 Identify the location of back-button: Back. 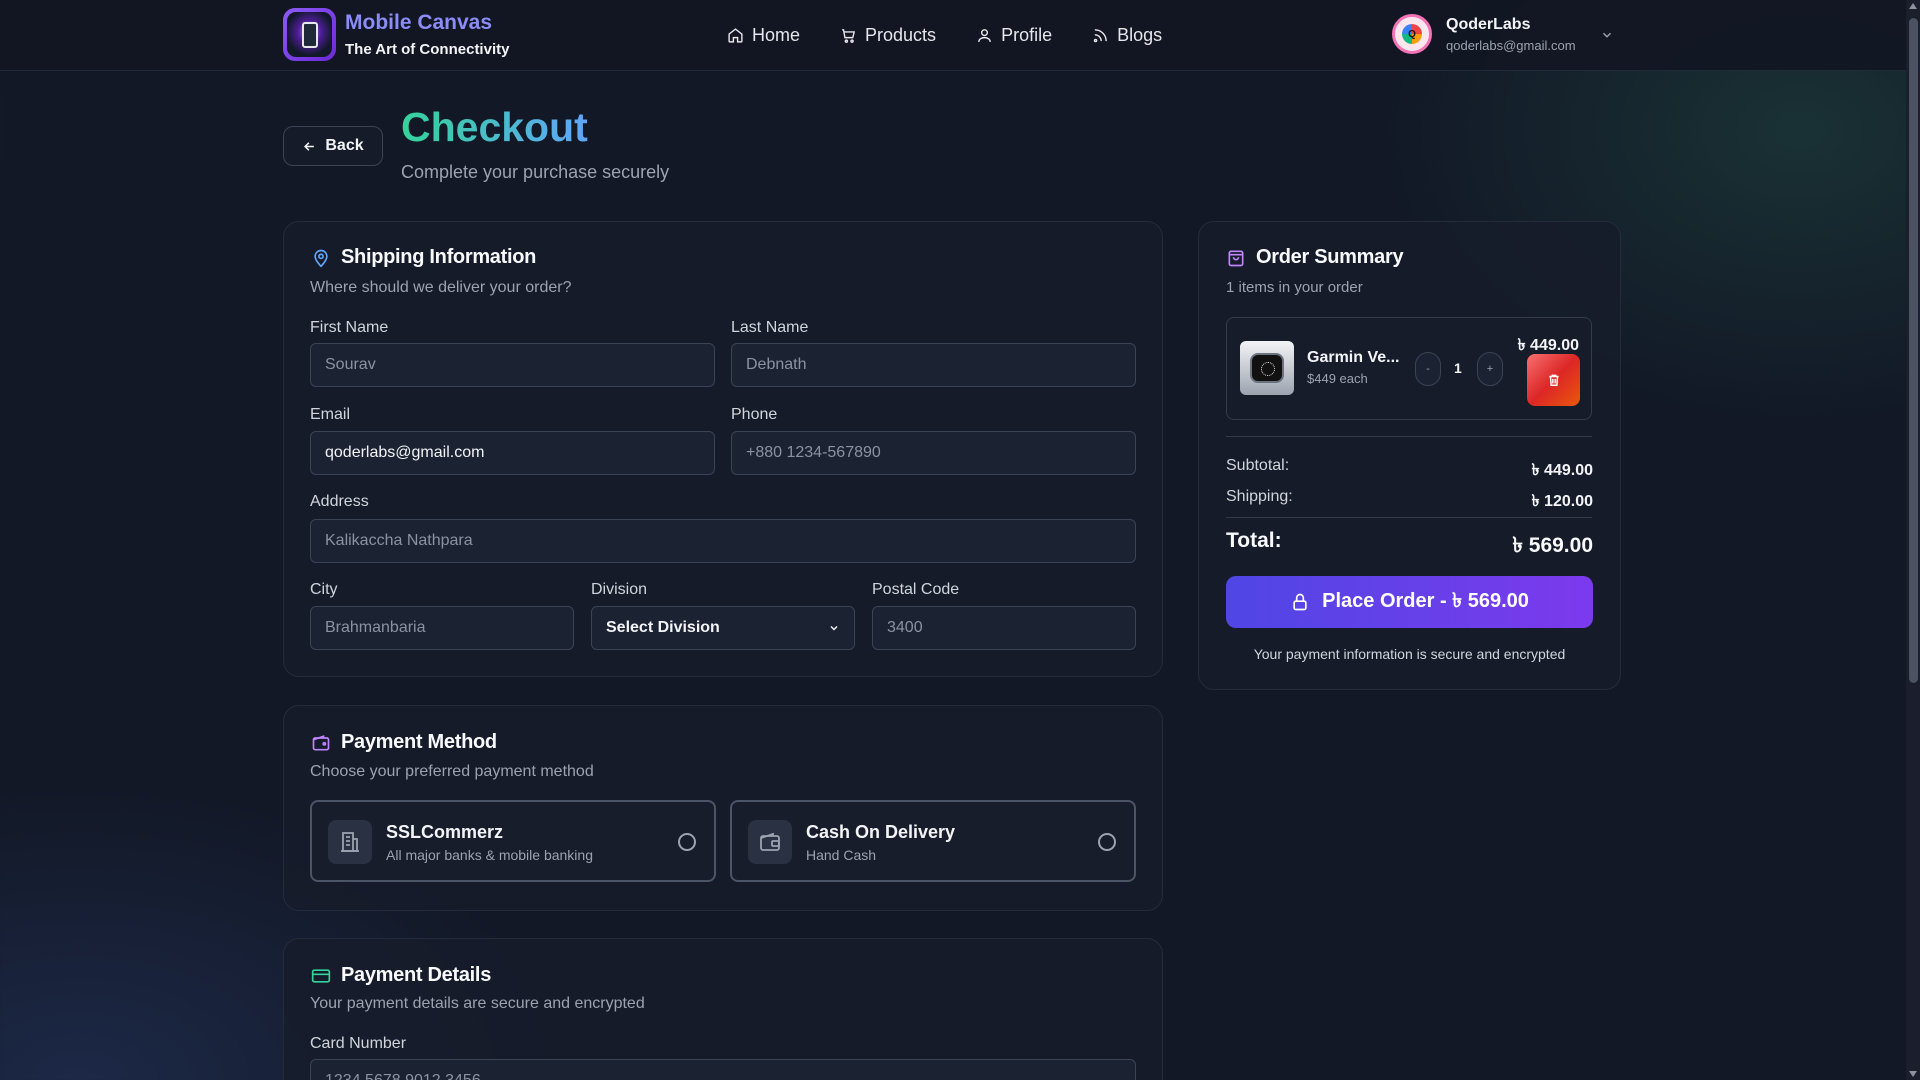
(333, 146).